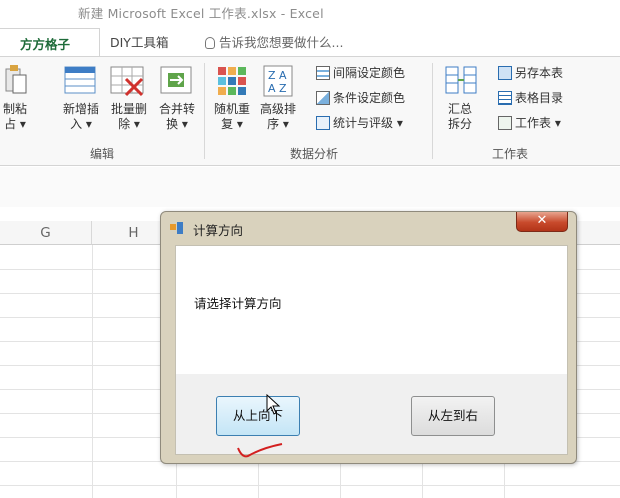  I want to click on paste-button: 制粘 占 ▾, so click(15, 117).